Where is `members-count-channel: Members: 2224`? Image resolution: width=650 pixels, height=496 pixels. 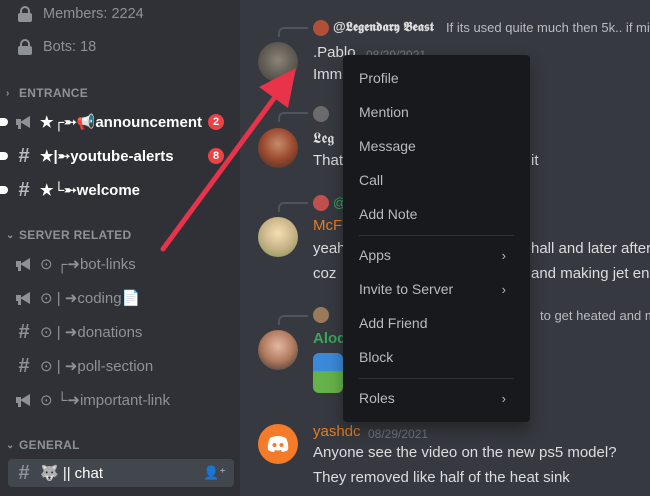
members-count-channel: Members: 2224 is located at coordinates (81, 14).